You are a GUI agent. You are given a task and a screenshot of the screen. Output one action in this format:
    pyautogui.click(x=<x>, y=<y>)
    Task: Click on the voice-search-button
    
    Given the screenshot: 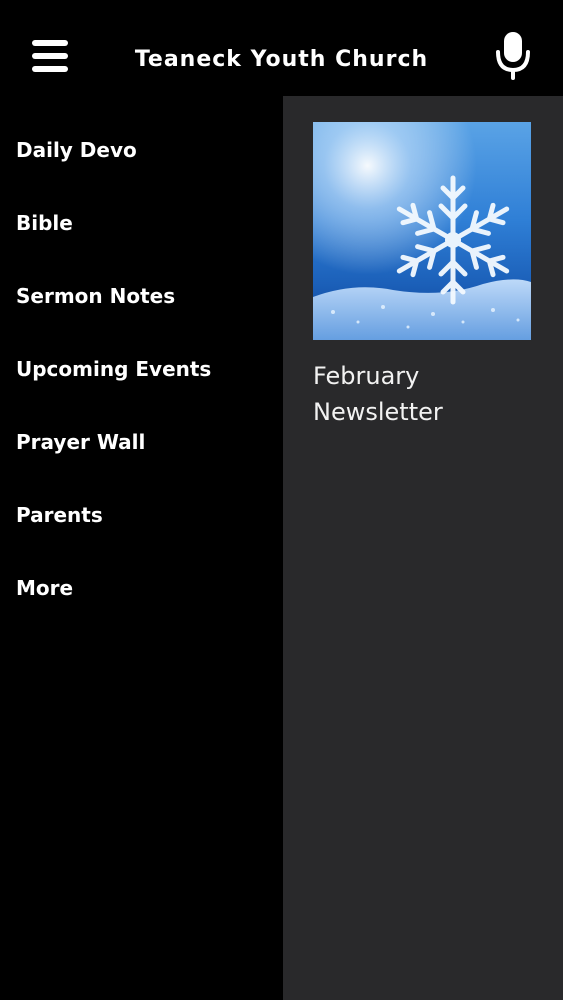 What is the action you would take?
    pyautogui.click(x=513, y=55)
    